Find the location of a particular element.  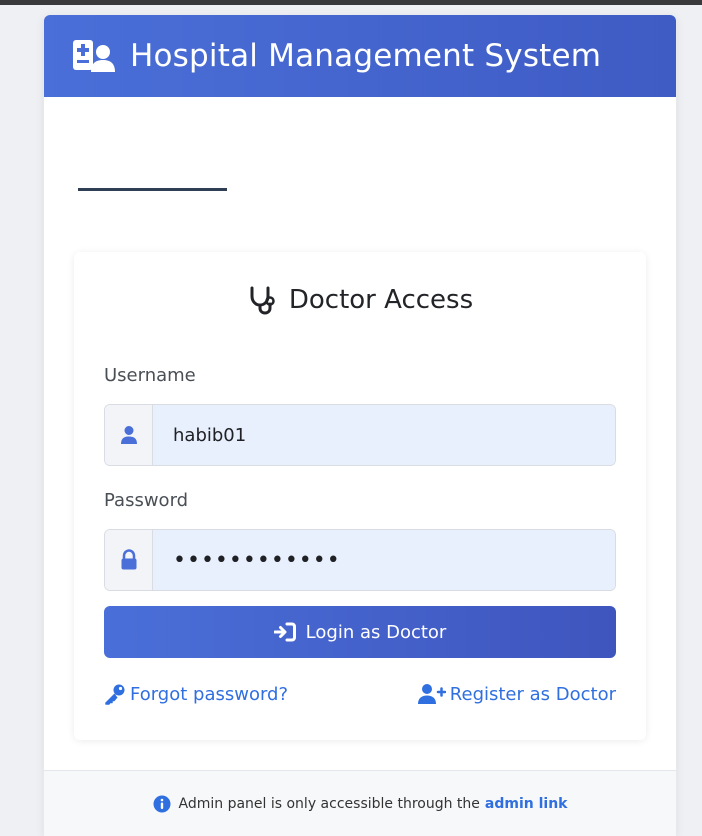

decorative-divider is located at coordinates (152, 189).